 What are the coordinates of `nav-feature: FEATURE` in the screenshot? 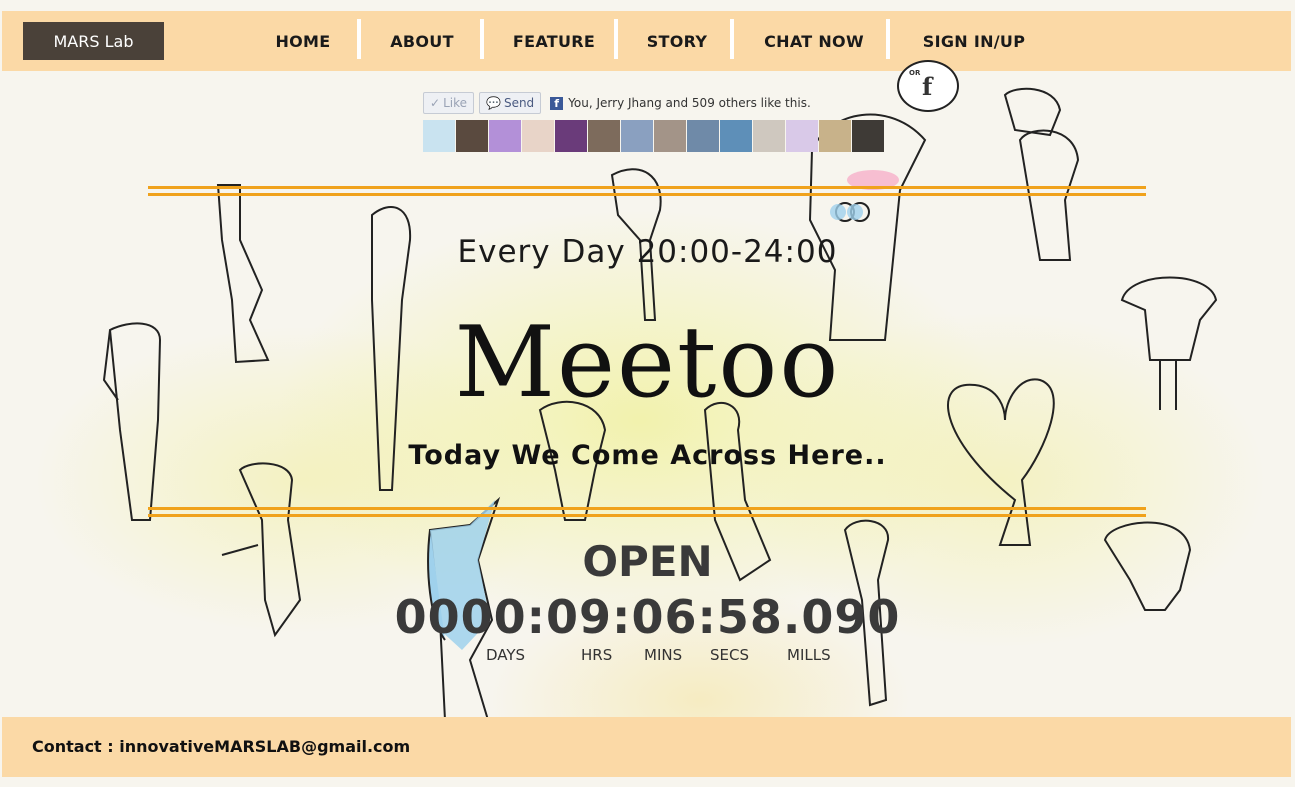 It's located at (554, 41).